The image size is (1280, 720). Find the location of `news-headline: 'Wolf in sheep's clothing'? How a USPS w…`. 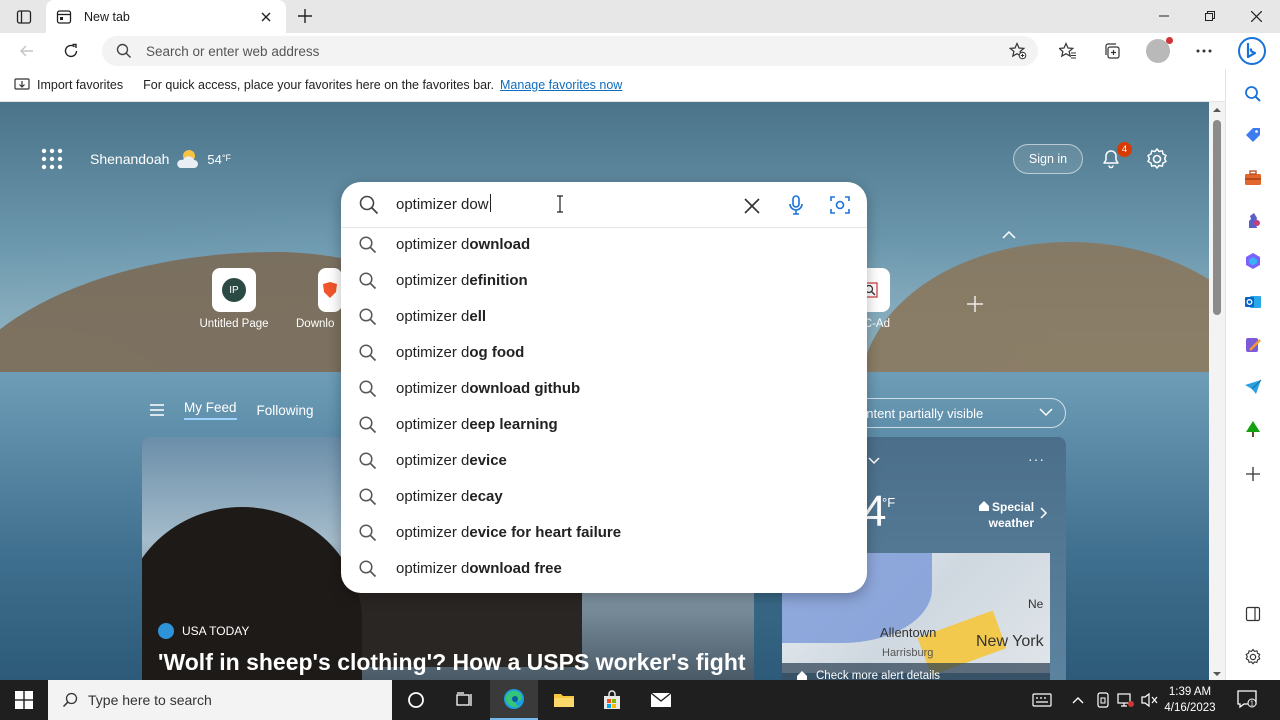

news-headline: 'Wolf in sheep's clothing'? How a USPS w… is located at coordinates (452, 662).